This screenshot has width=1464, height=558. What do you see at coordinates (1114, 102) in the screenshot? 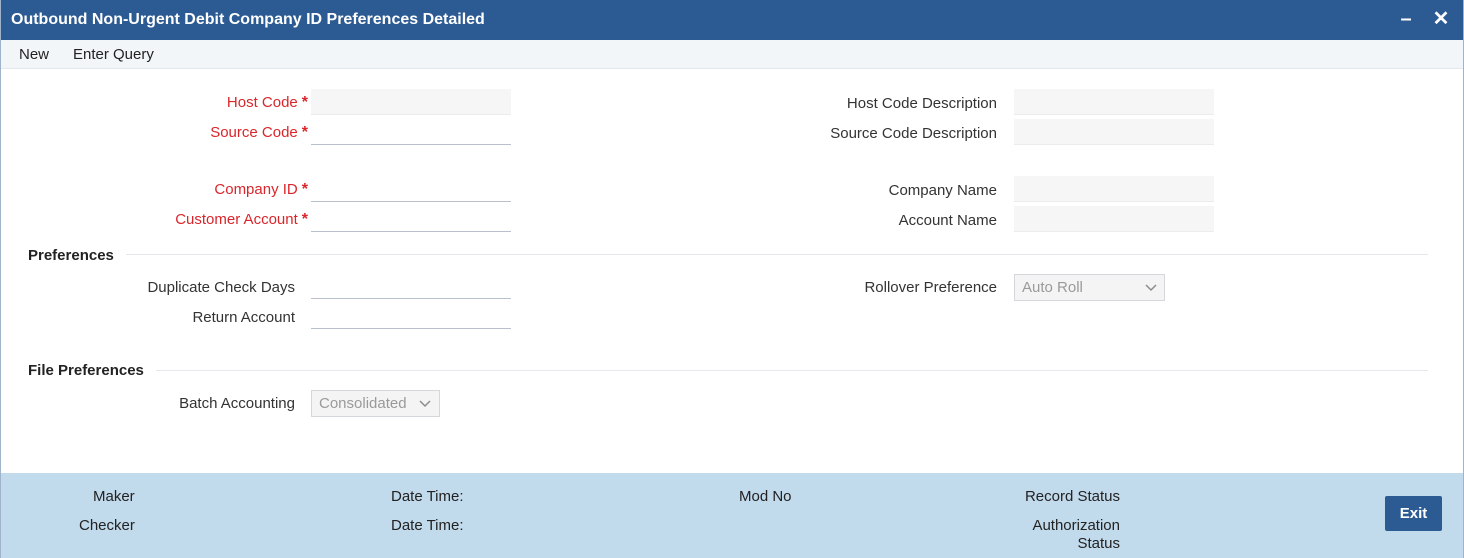
I see `host-code-description-field` at bounding box center [1114, 102].